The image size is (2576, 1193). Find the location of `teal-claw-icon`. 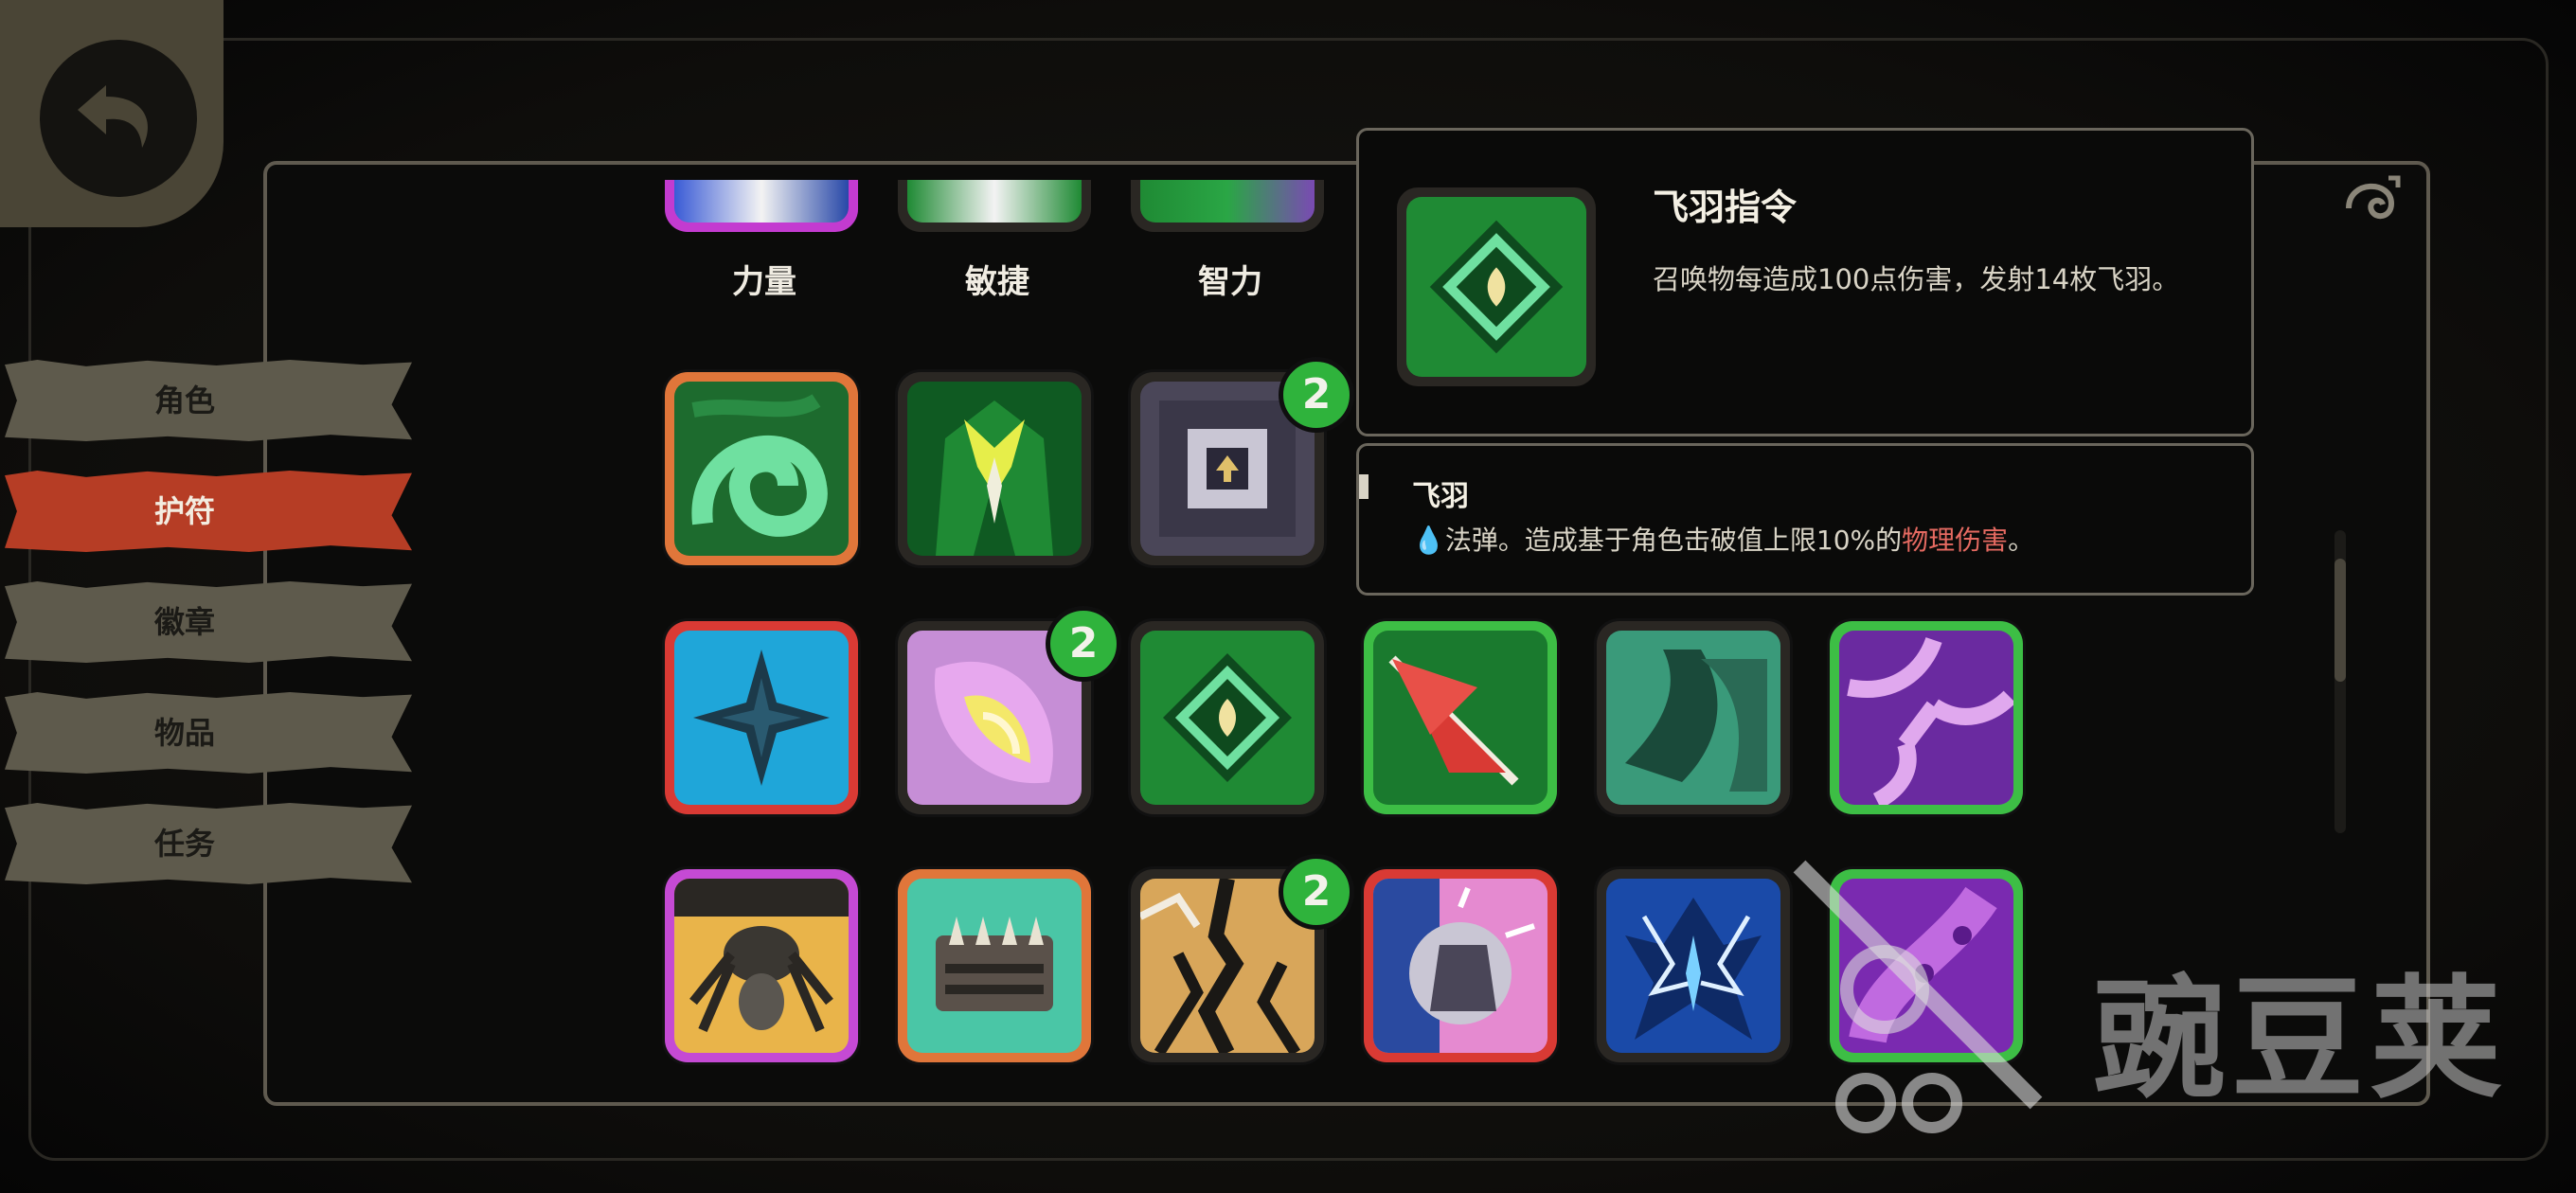

teal-claw-icon is located at coordinates (1693, 718).